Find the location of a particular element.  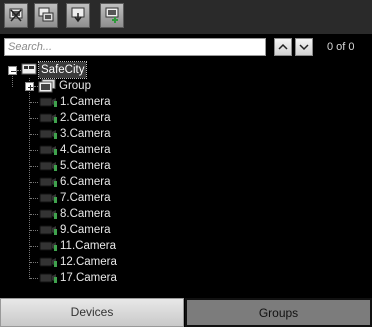

tree-root-node: SafeCity is located at coordinates (100, 70).